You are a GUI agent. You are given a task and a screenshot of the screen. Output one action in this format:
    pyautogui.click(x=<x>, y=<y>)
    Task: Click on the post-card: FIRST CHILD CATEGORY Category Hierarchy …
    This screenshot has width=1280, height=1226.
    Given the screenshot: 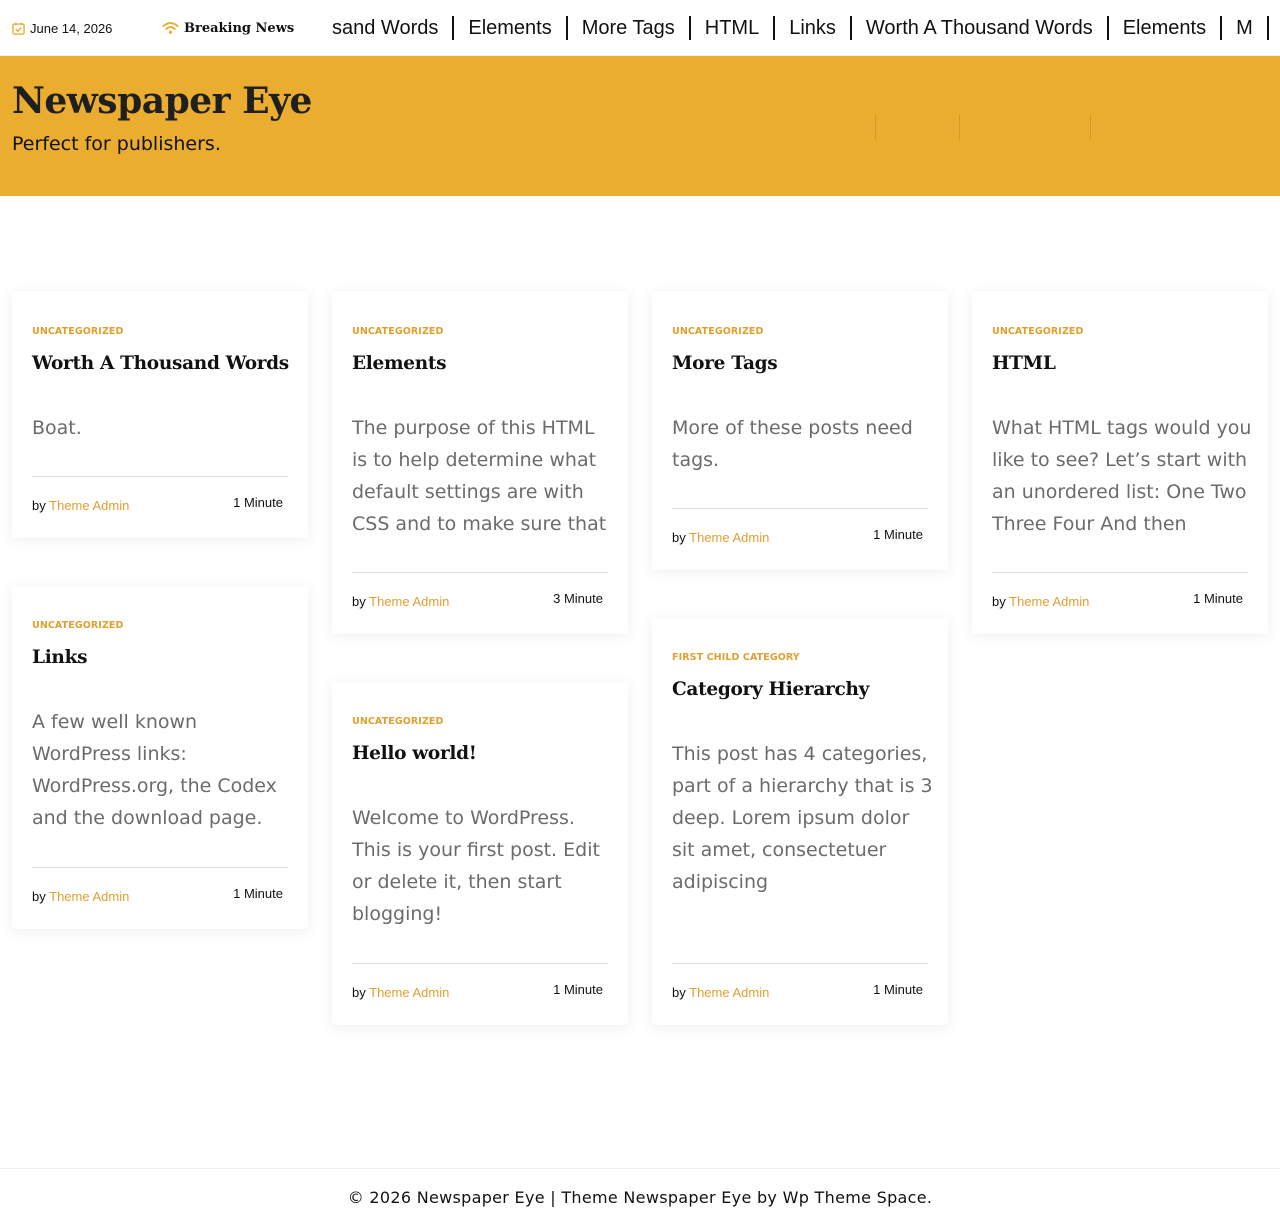 What is the action you would take?
    pyautogui.click(x=800, y=821)
    